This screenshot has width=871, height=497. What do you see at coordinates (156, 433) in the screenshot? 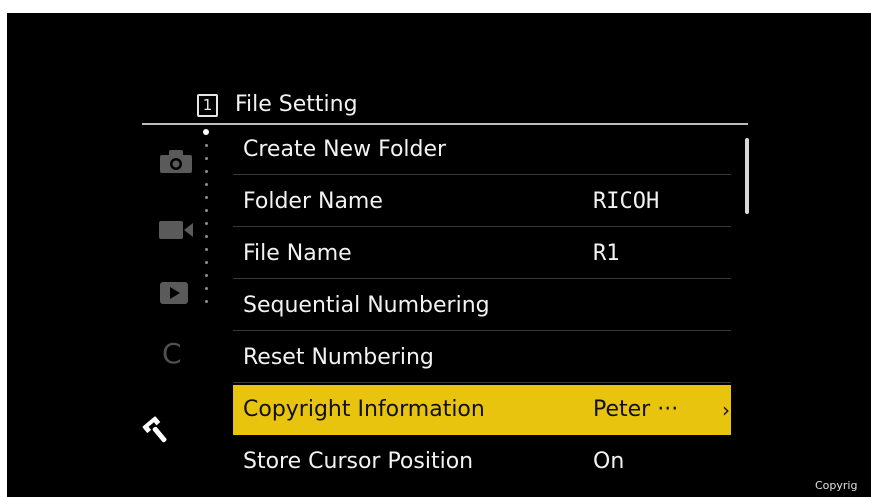
I see `wrench-icon` at bounding box center [156, 433].